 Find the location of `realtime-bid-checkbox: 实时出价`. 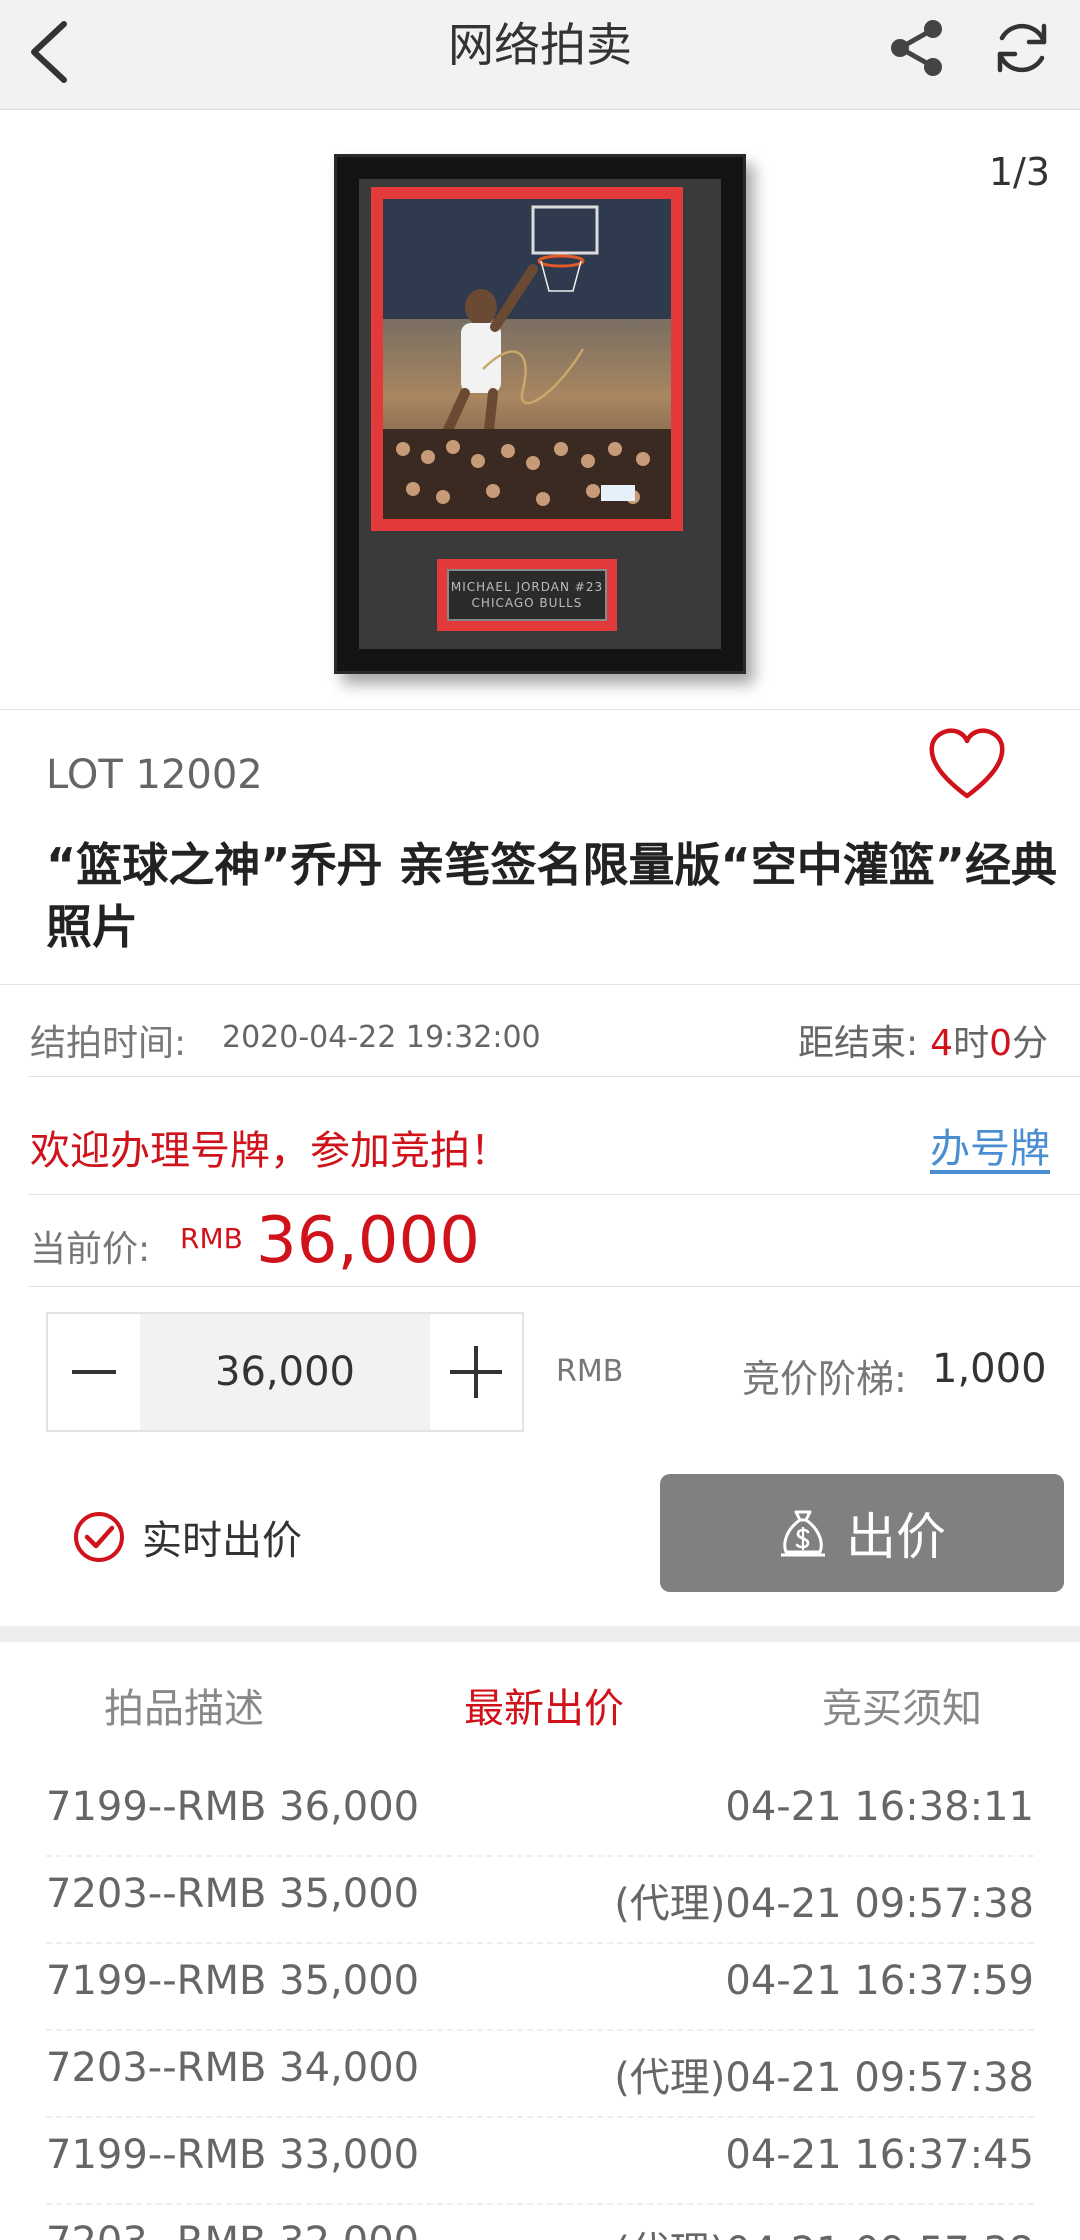

realtime-bid-checkbox: 实时出价 is located at coordinates (187, 1537).